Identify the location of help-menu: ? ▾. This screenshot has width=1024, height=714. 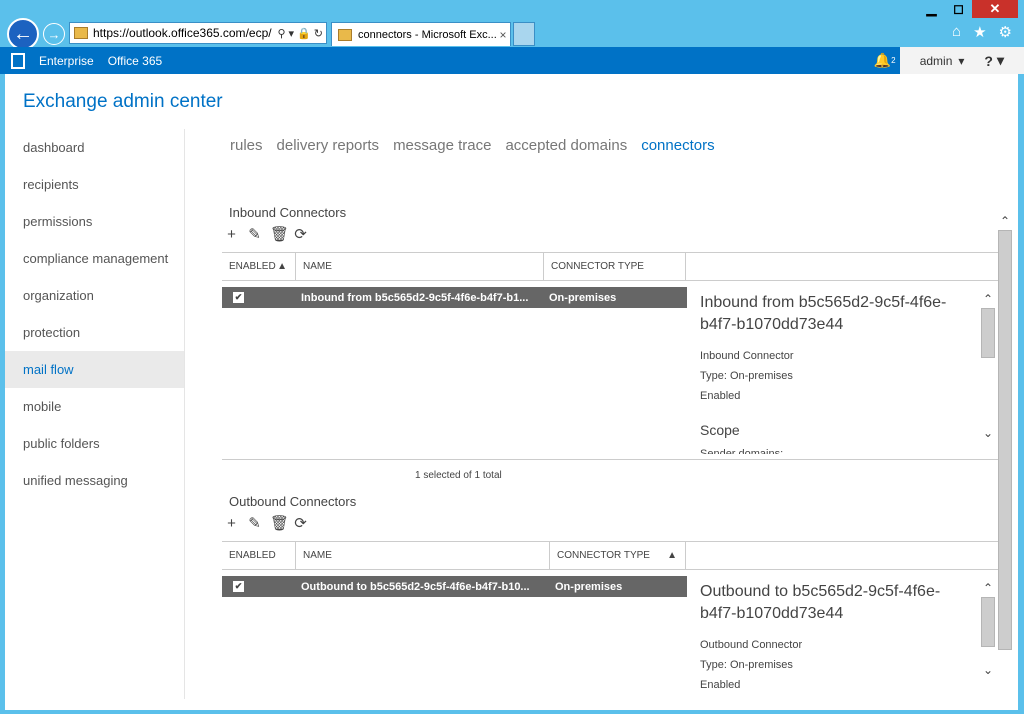
(999, 60).